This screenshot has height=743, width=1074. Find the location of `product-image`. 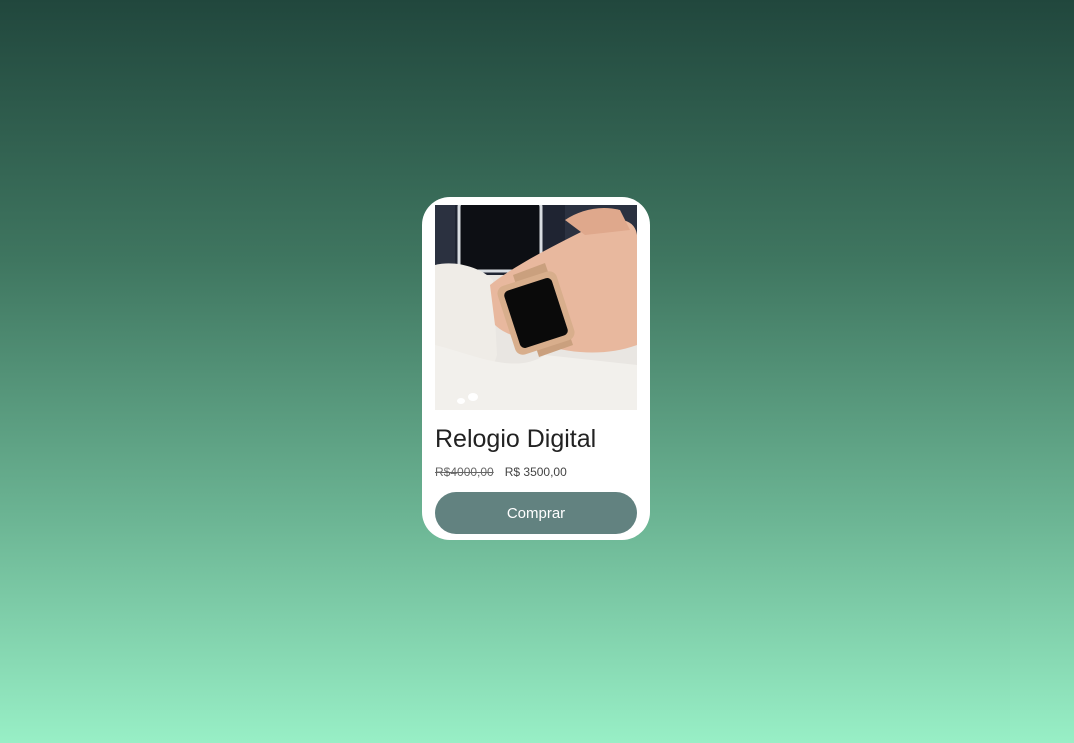

product-image is located at coordinates (536, 307).